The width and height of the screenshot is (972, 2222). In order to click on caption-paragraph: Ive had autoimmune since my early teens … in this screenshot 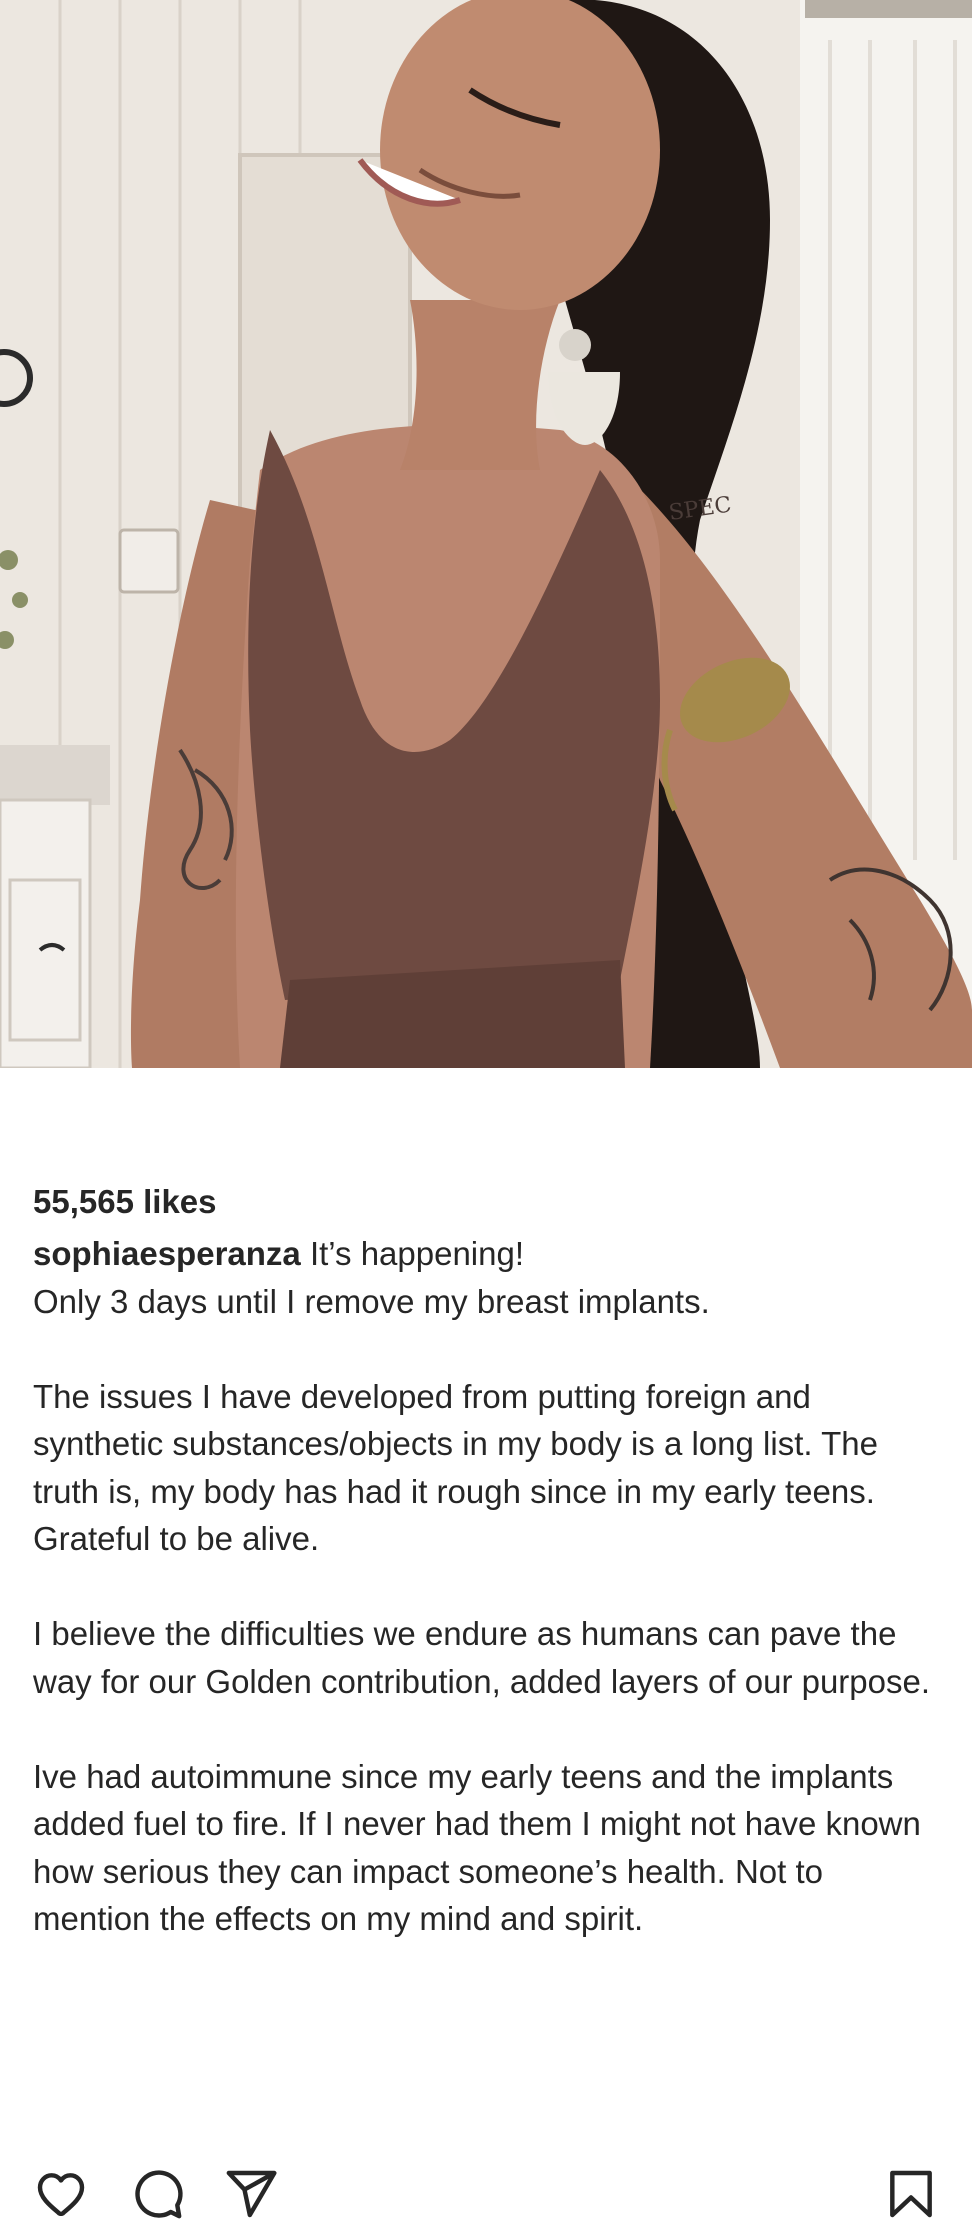, I will do `click(477, 1847)`.